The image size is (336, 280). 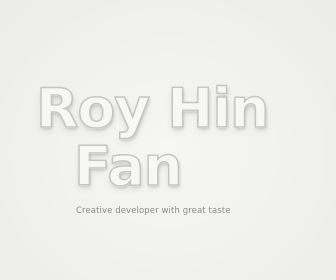 I want to click on hero-tagline: Creative developer with great taste, so click(x=153, y=211).